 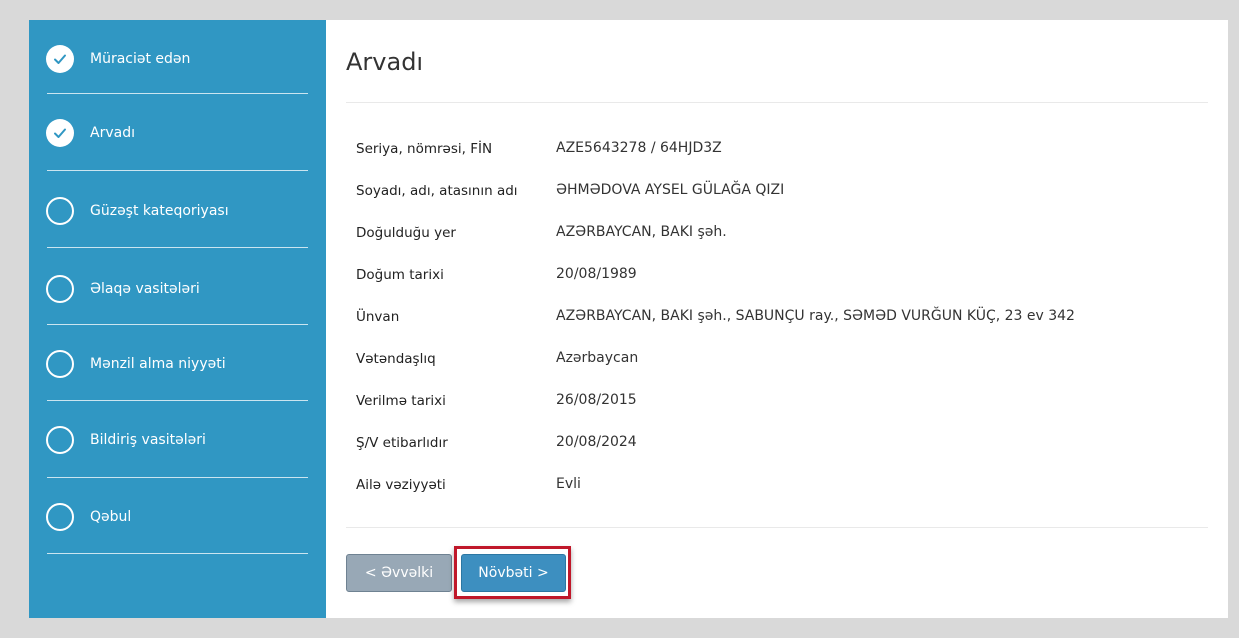 I want to click on step-label: Qəbul, so click(x=111, y=517).